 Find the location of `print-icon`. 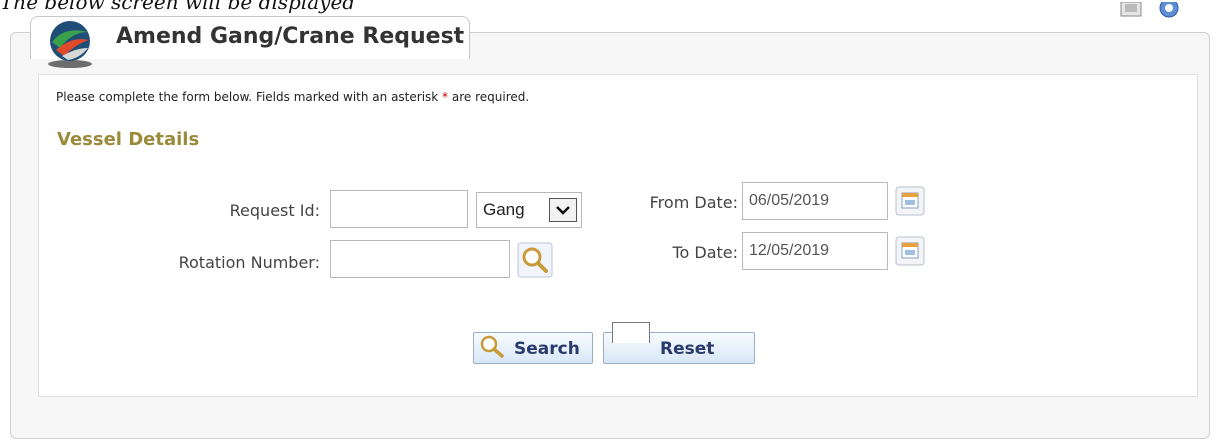

print-icon is located at coordinates (1131, 10).